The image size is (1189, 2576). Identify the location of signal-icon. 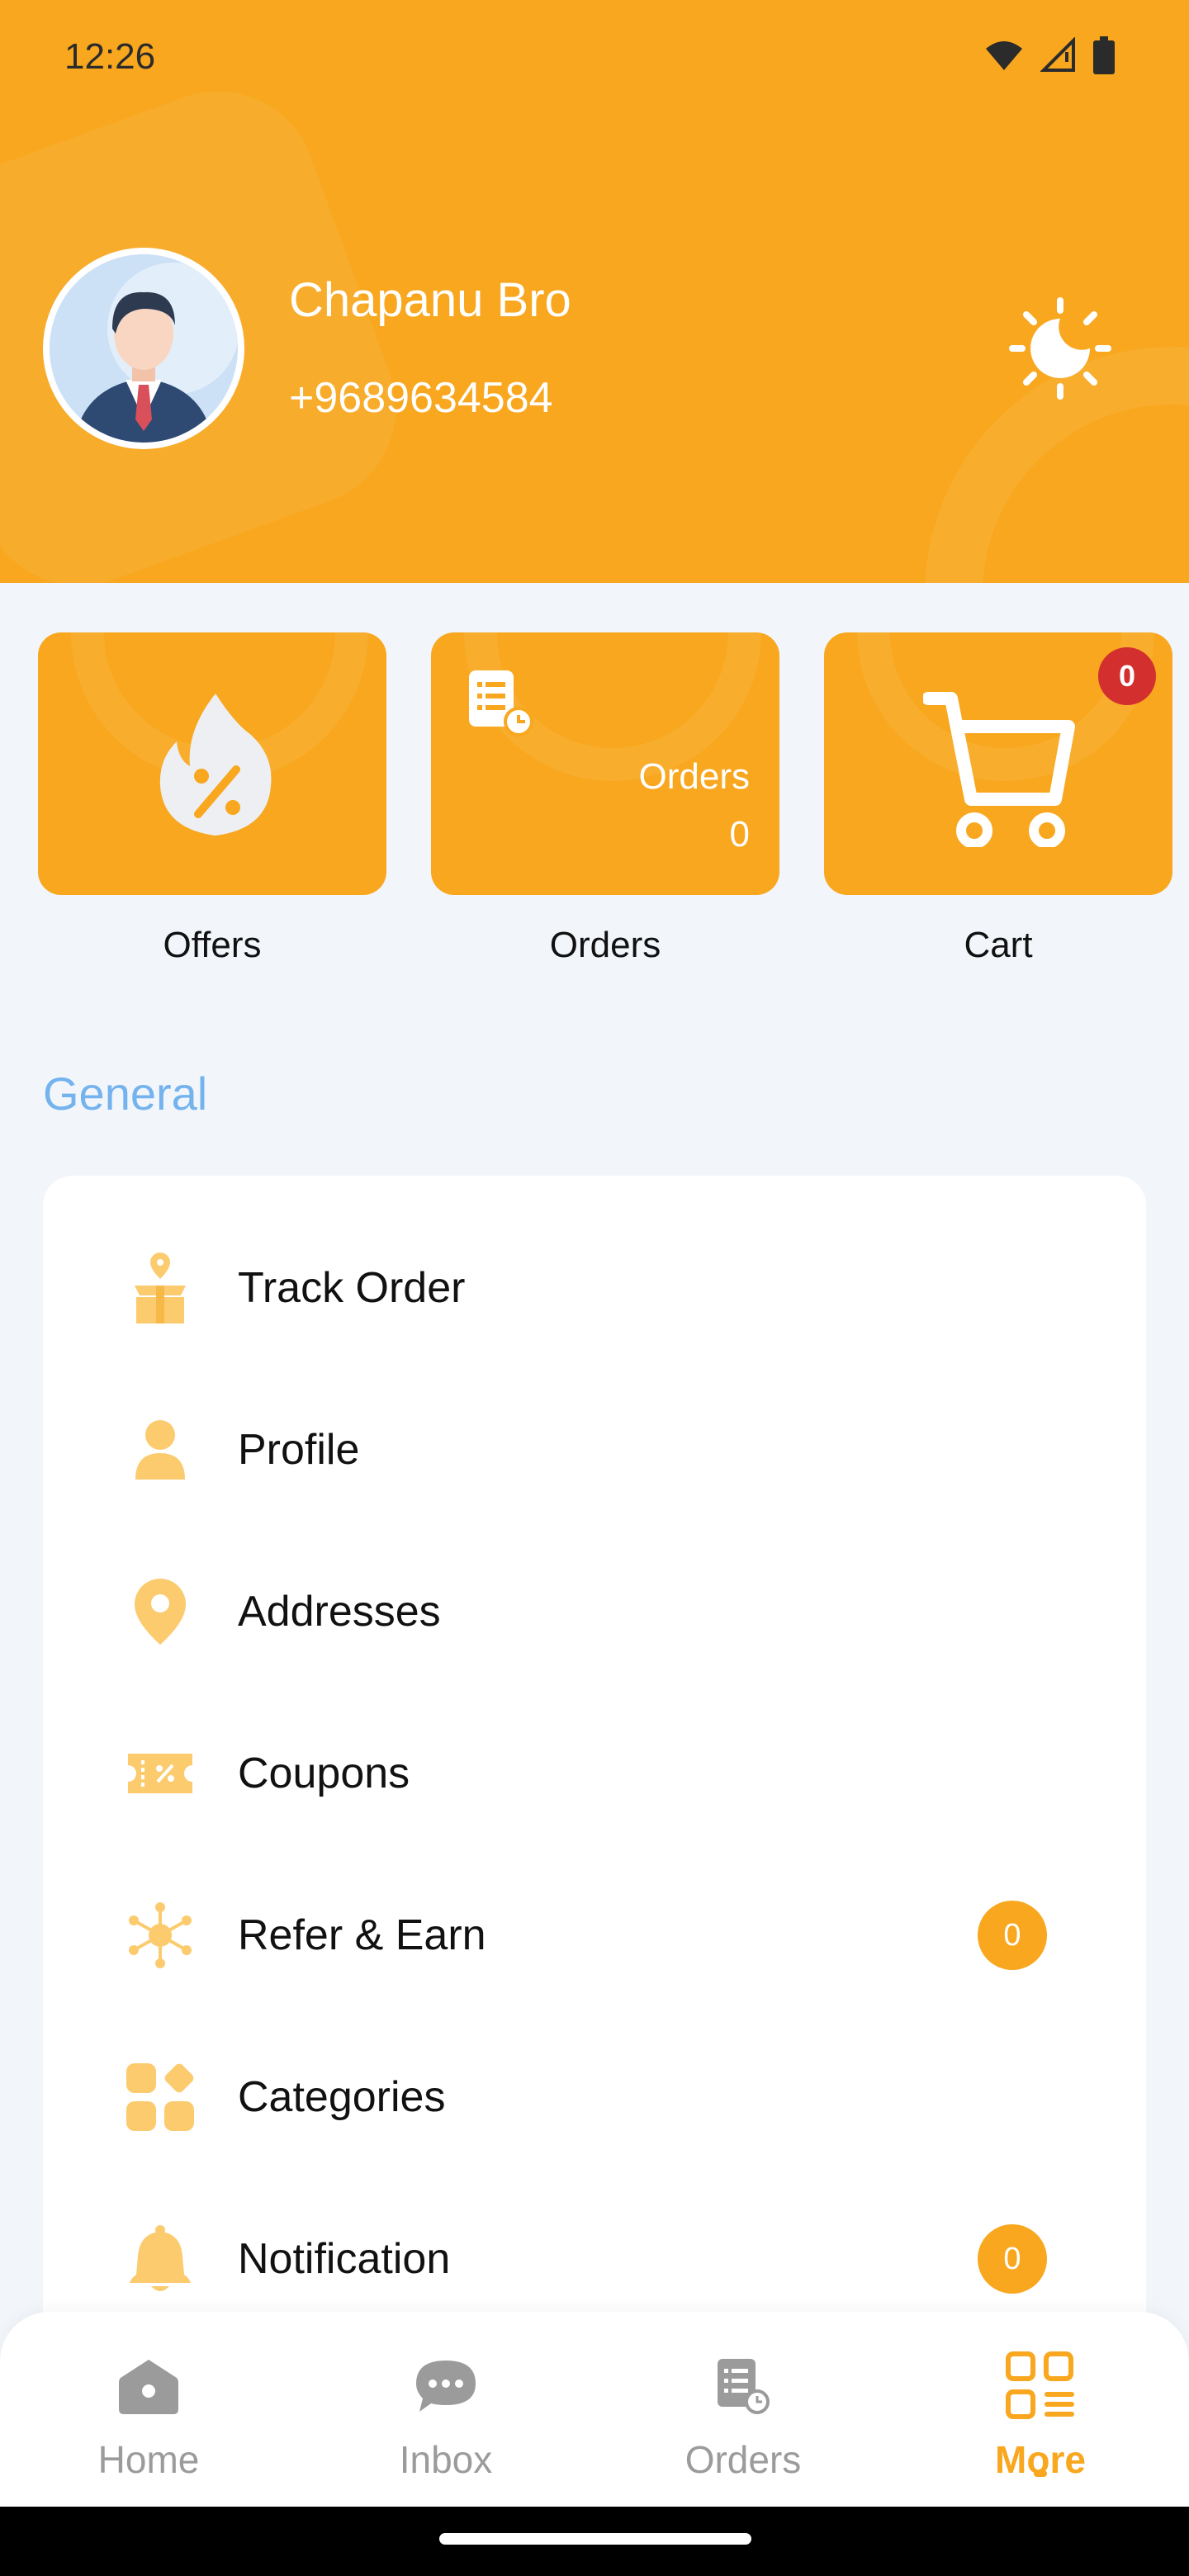
(1057, 54).